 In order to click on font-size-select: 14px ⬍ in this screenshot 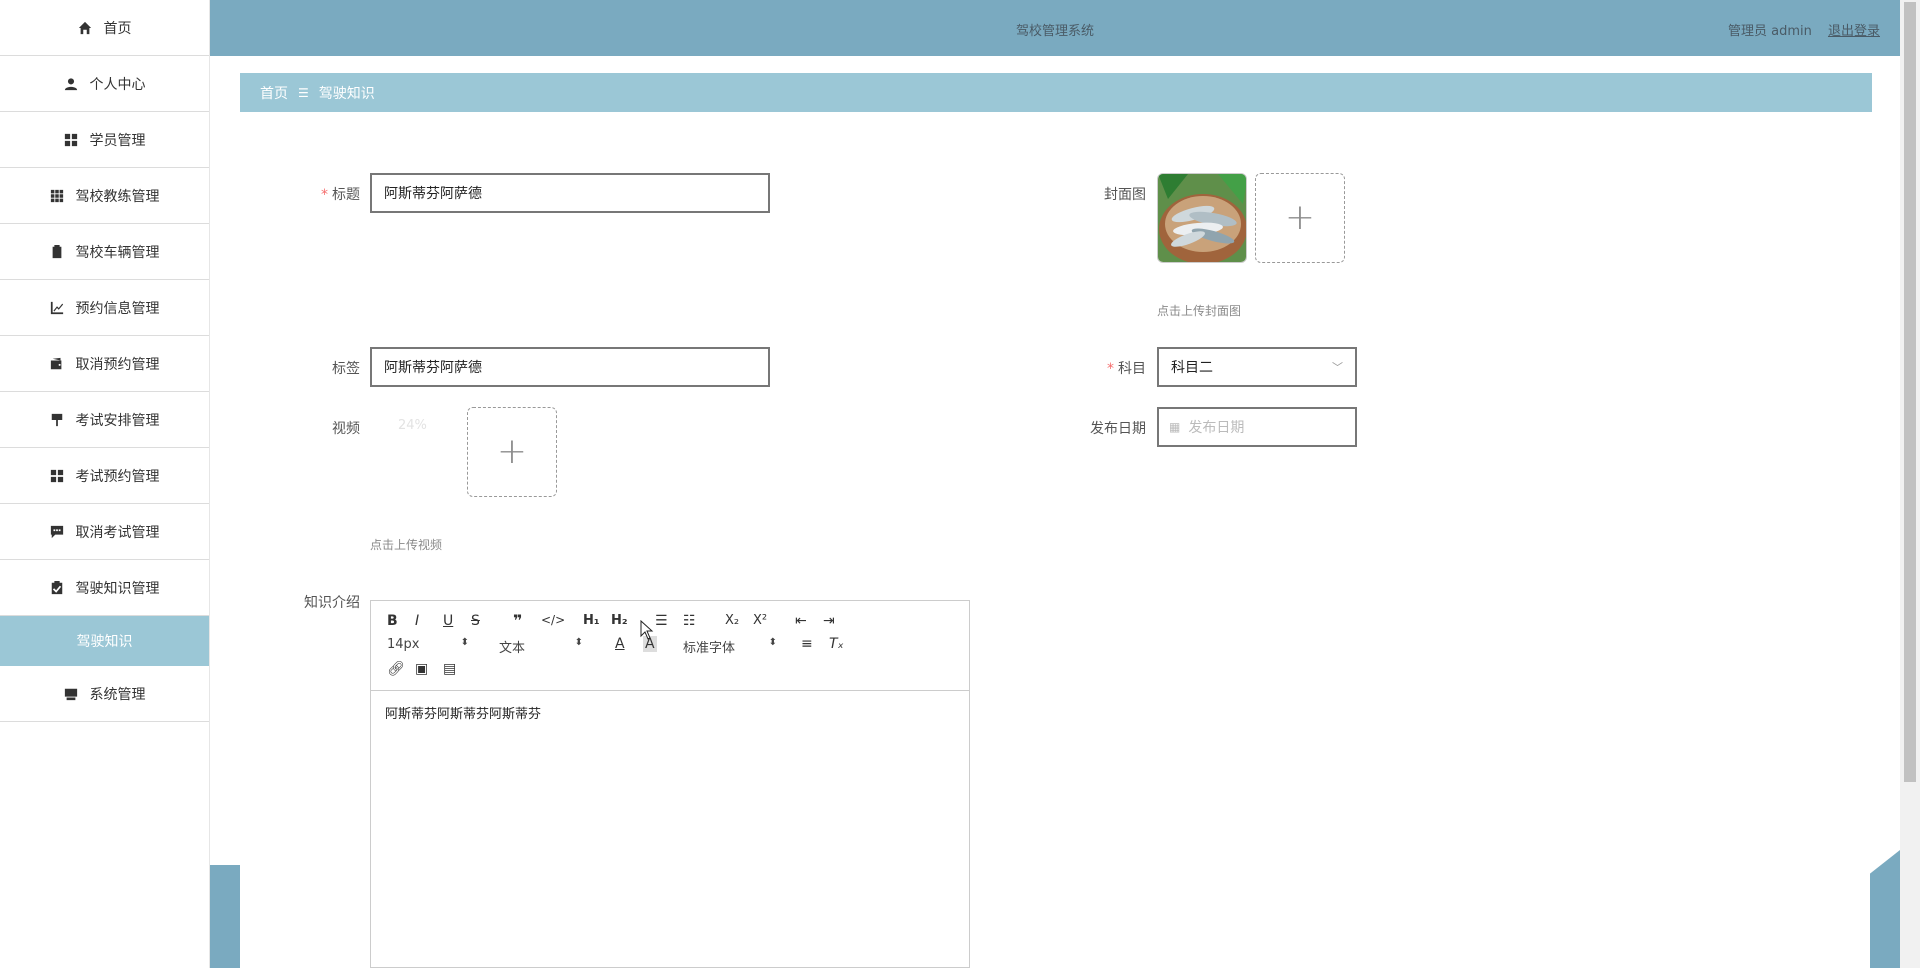, I will do `click(428, 644)`.